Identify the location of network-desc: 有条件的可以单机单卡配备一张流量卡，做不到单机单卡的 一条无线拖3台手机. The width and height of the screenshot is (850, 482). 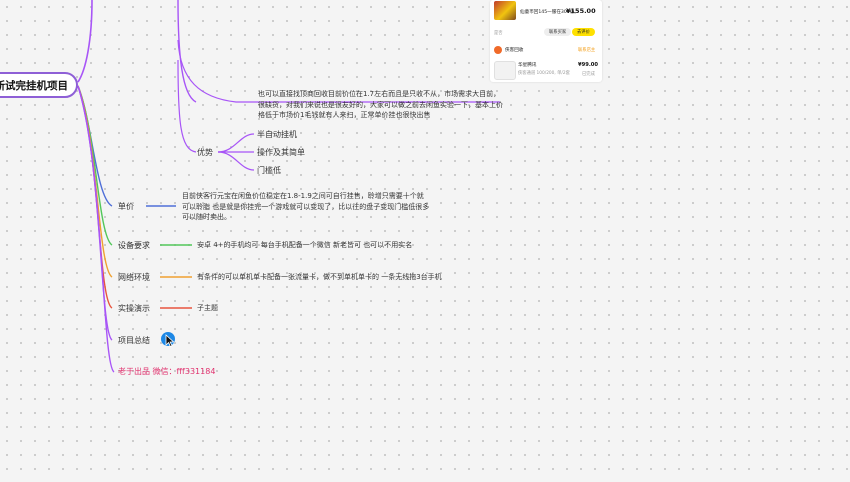
(319, 277).